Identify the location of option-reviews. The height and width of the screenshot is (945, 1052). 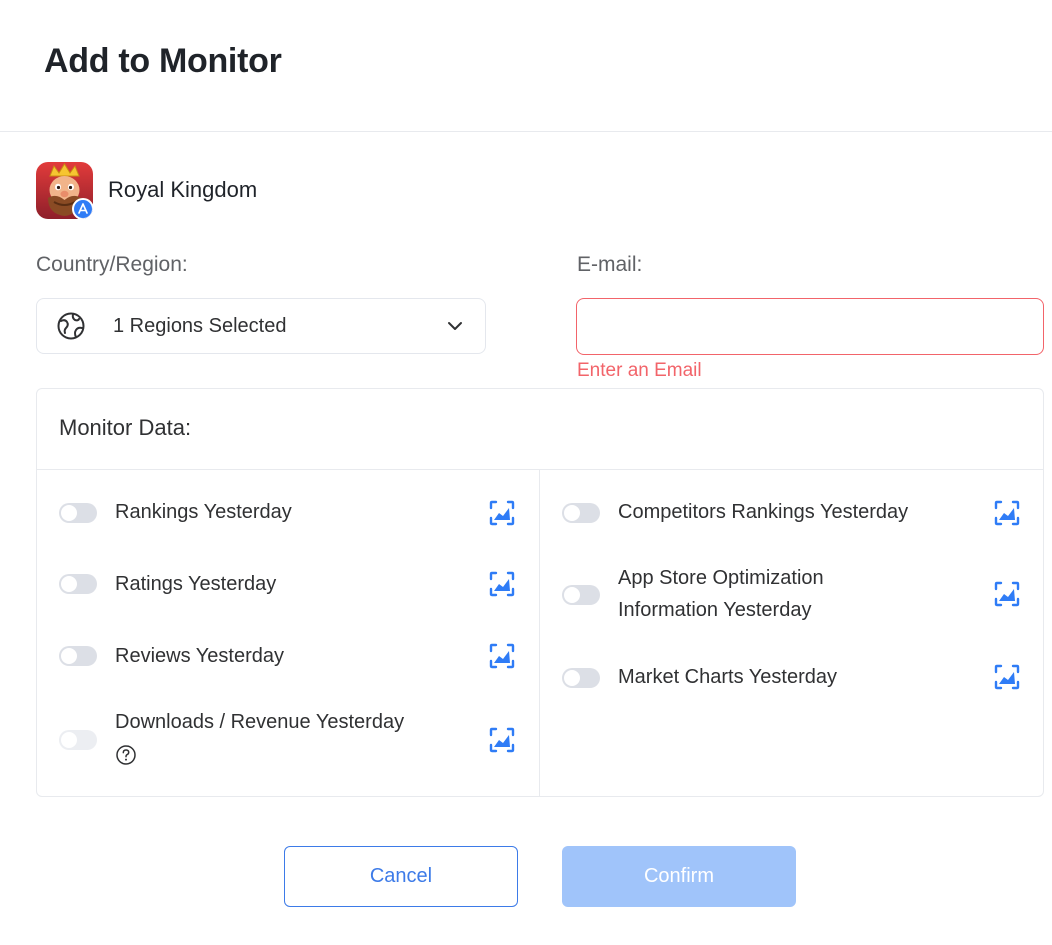
(78, 656).